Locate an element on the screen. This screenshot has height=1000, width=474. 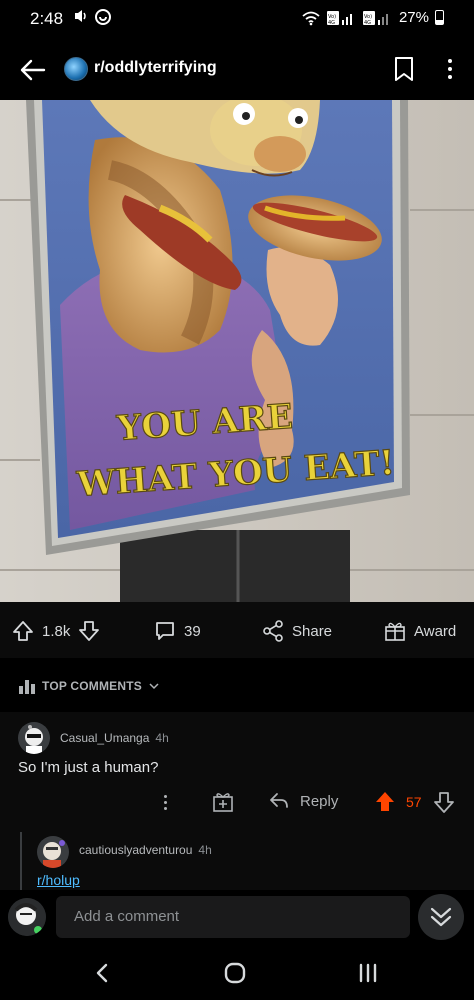
upvote-active-icon is located at coordinates (385, 802).